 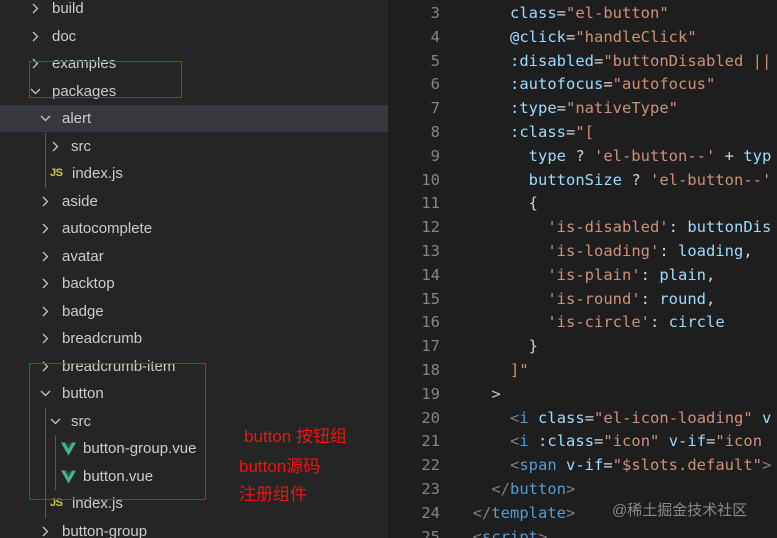 What do you see at coordinates (194, 146) in the screenshot?
I see `folder-item-src: src` at bounding box center [194, 146].